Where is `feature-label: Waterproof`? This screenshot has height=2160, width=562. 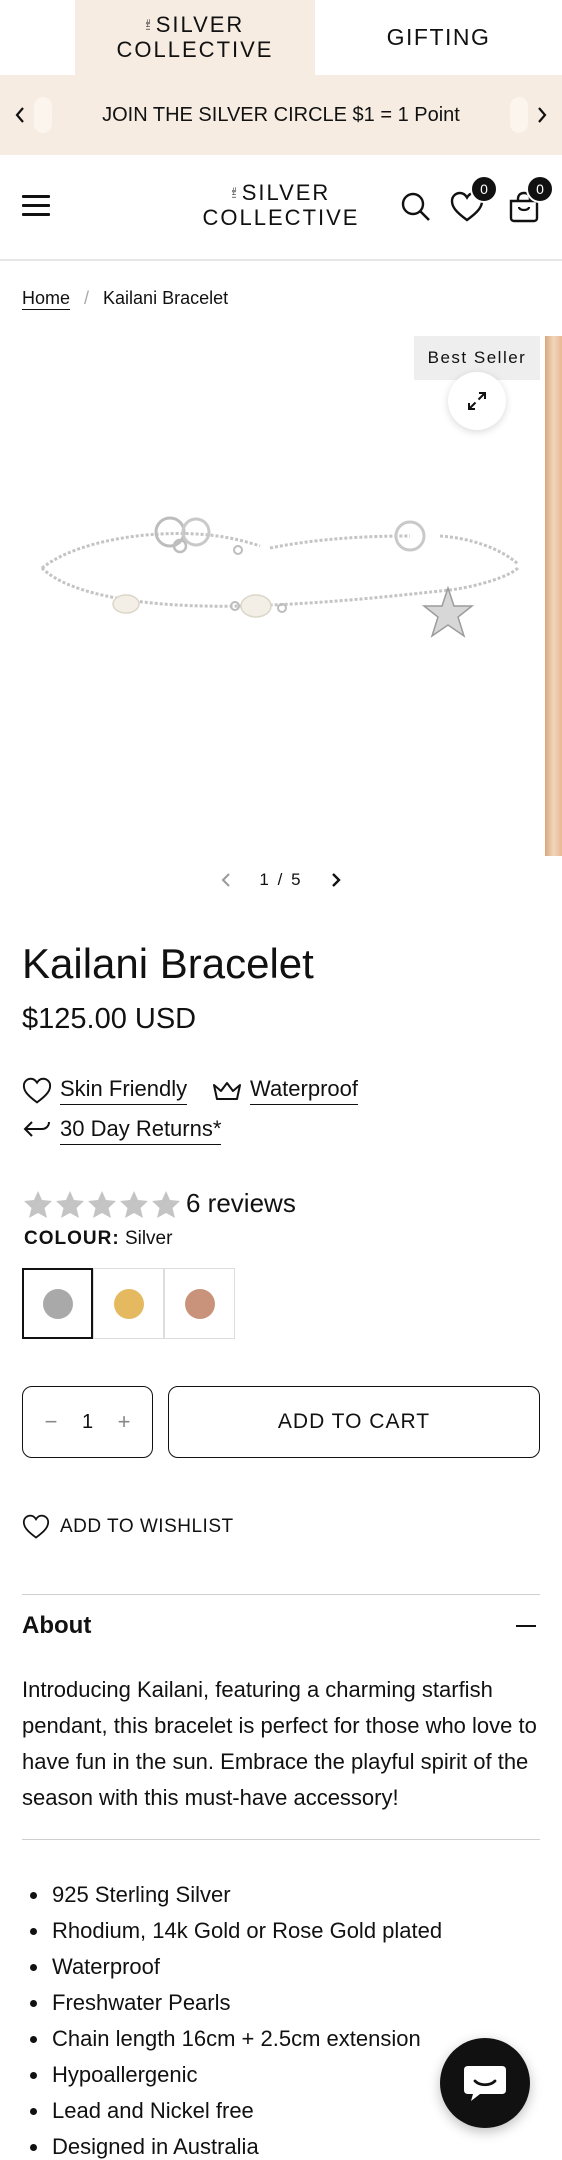
feature-label: Waterproof is located at coordinates (304, 1090).